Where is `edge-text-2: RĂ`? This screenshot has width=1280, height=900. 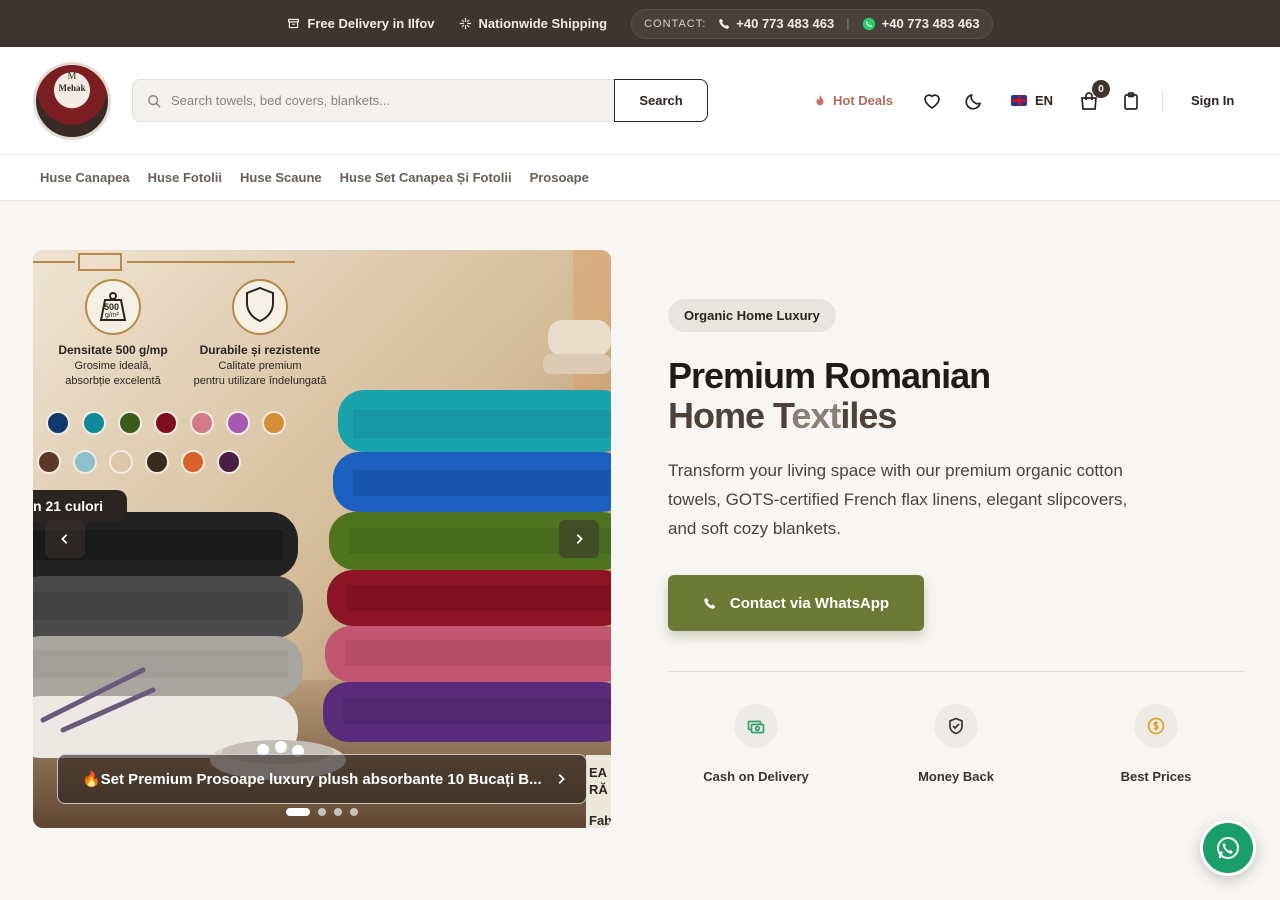
edge-text-2: RĂ is located at coordinates (598, 789).